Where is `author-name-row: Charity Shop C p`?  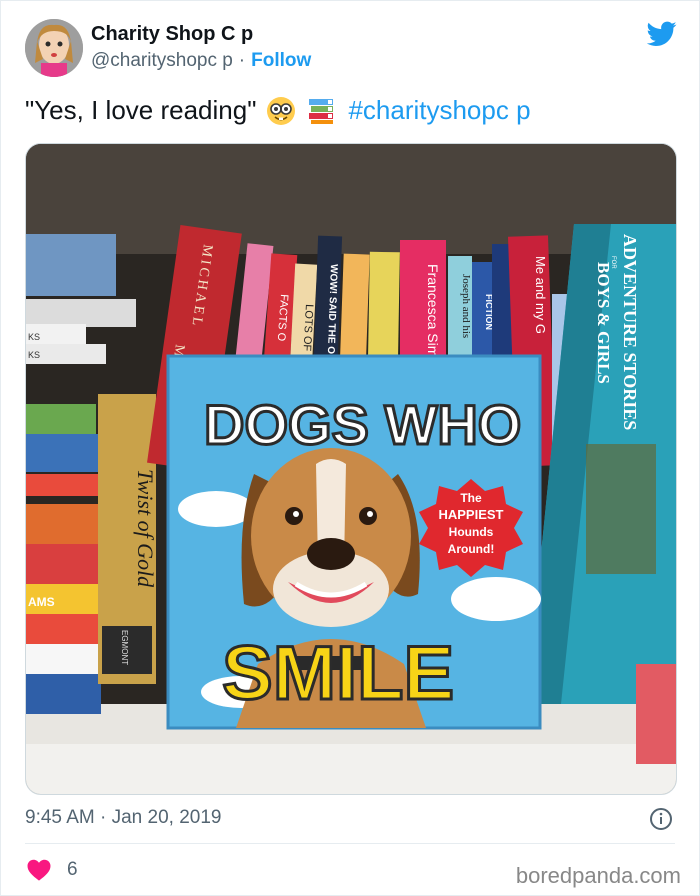
author-name-row: Charity Shop C p is located at coordinates (172, 34).